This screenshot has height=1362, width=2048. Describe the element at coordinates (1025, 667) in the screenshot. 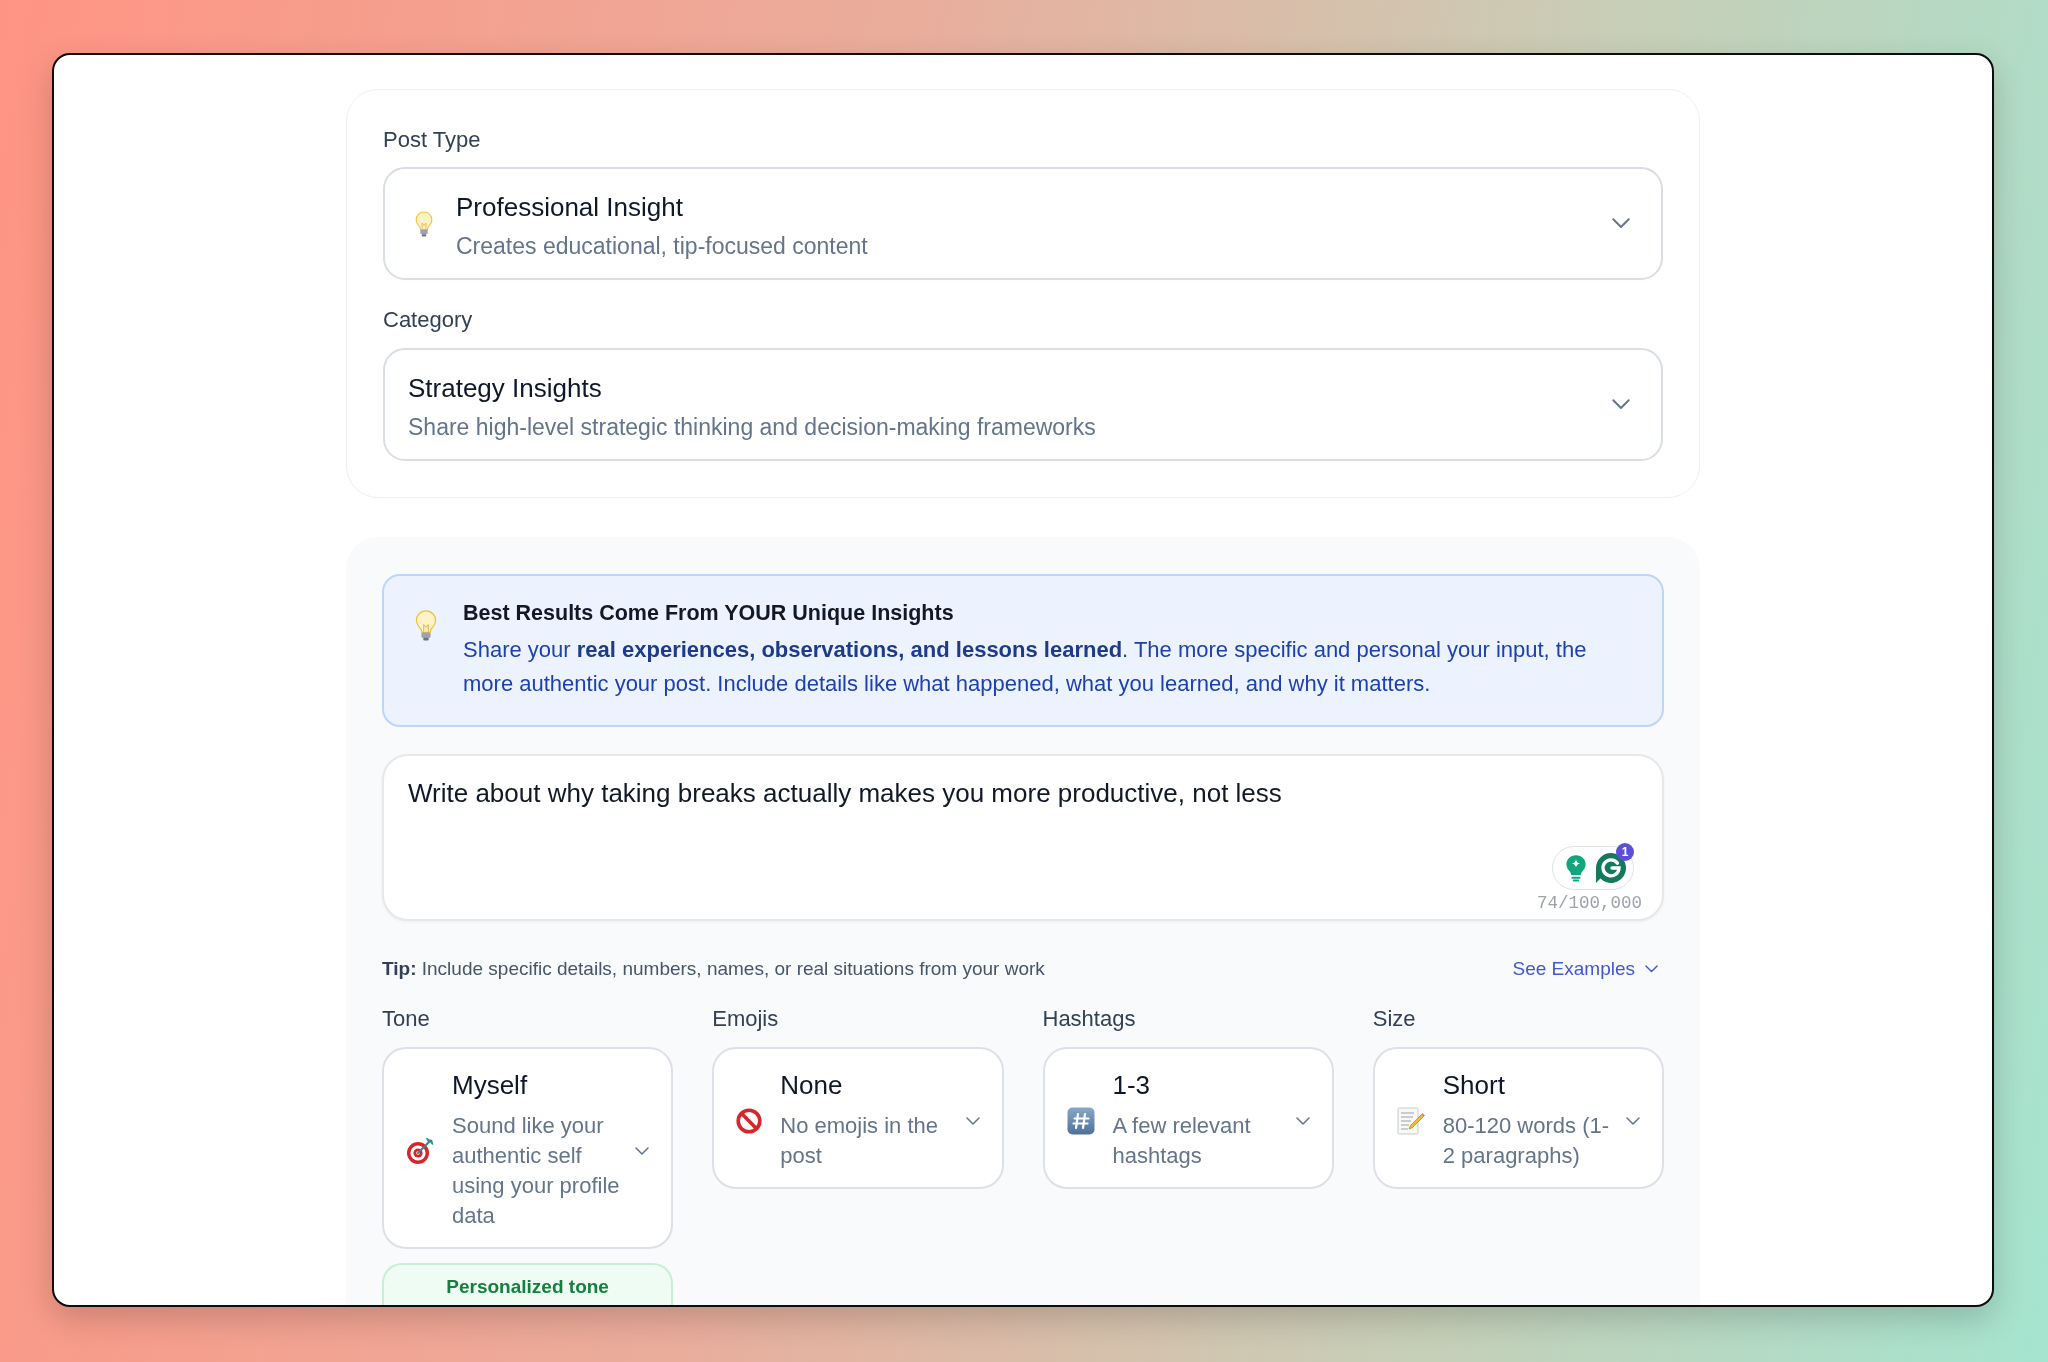

I see `callout-text: Share your real experiences, observations, and lessons learned. The more specific and personal your input, the more authentic your post. Include details like what happened, what you learned, and why it matters.` at that location.